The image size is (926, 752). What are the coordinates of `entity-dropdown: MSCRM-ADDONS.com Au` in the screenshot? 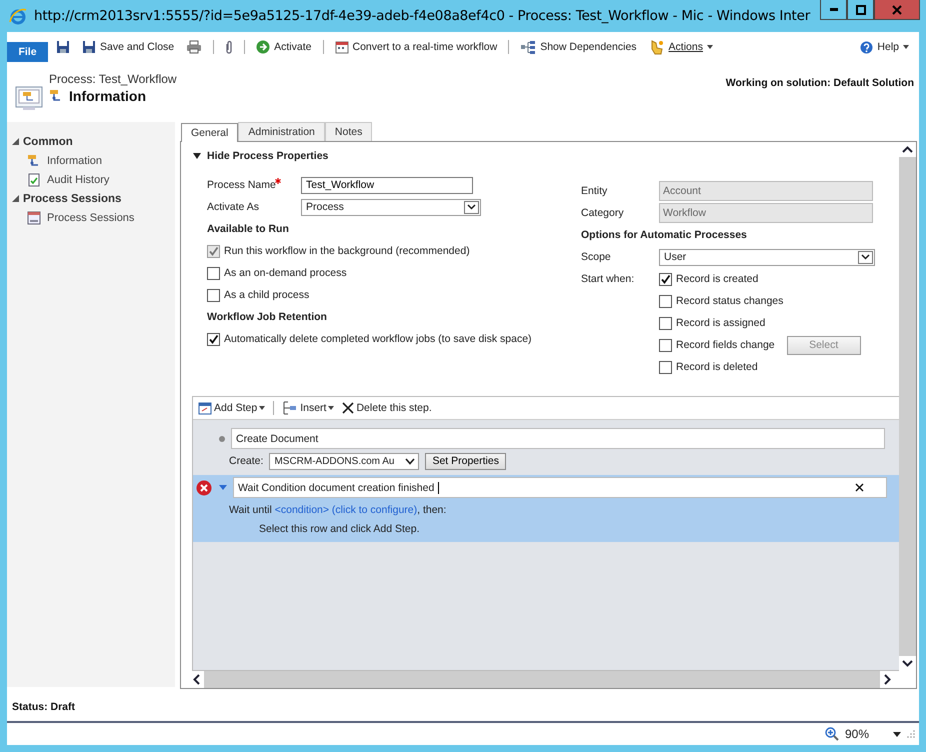 It's located at (344, 461).